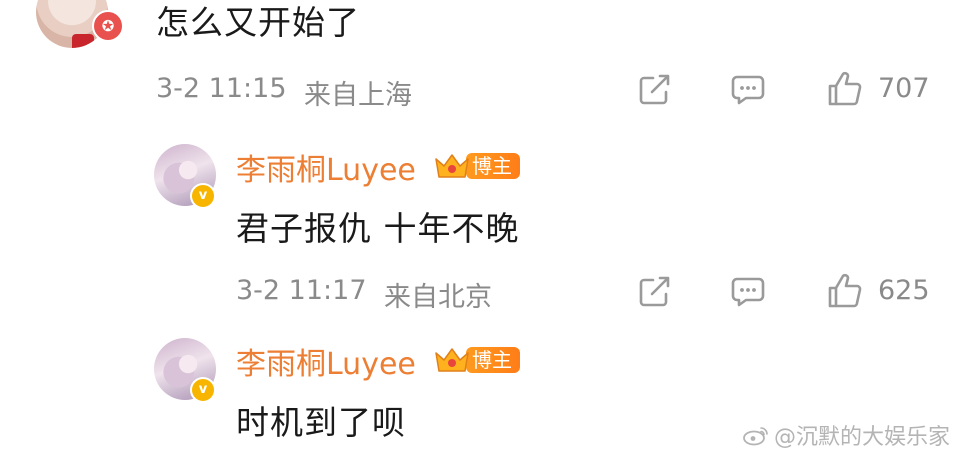  Describe the element at coordinates (861, 437) in the screenshot. I see `watermark-text: @沉默的大娱乐家` at that location.